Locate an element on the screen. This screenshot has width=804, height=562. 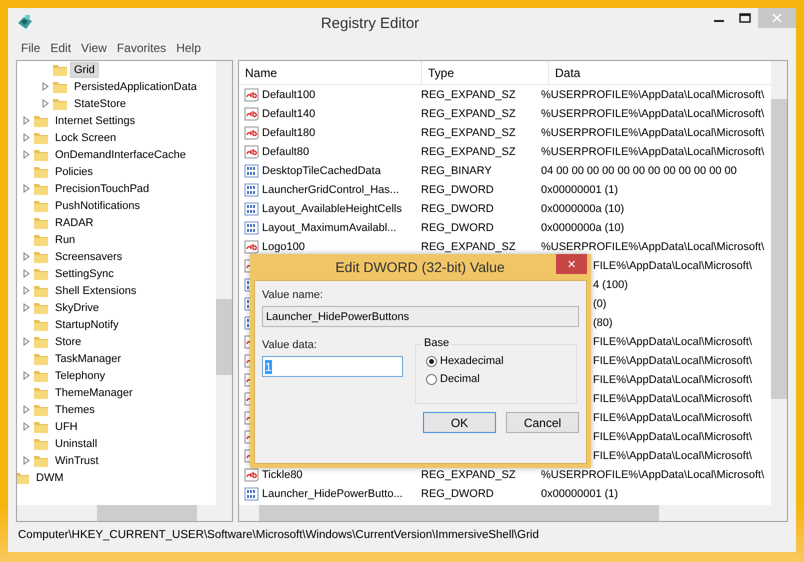
menu-item: File is located at coordinates (31, 48).